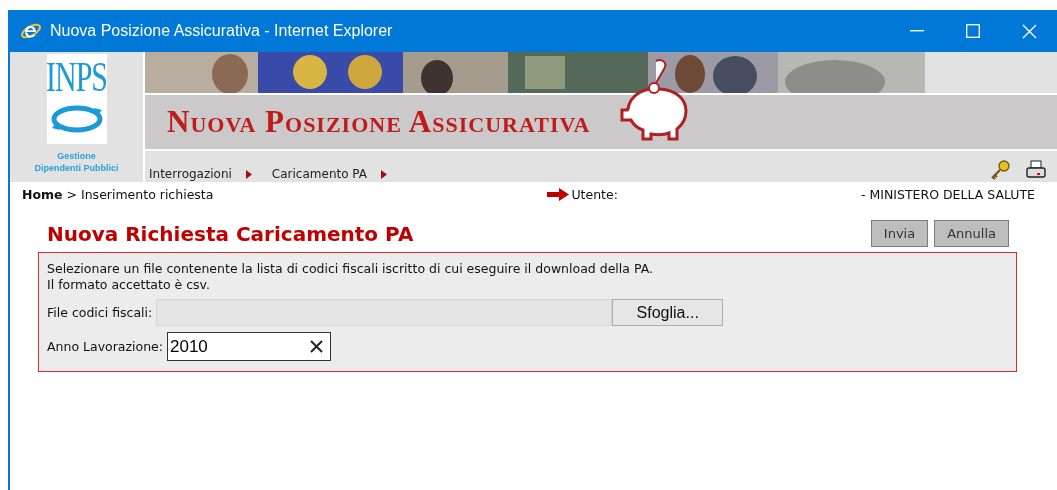 The width and height of the screenshot is (1057, 490). I want to click on window-title: Nuova Posizione Assicurativa - Internet Explorer, so click(221, 31).